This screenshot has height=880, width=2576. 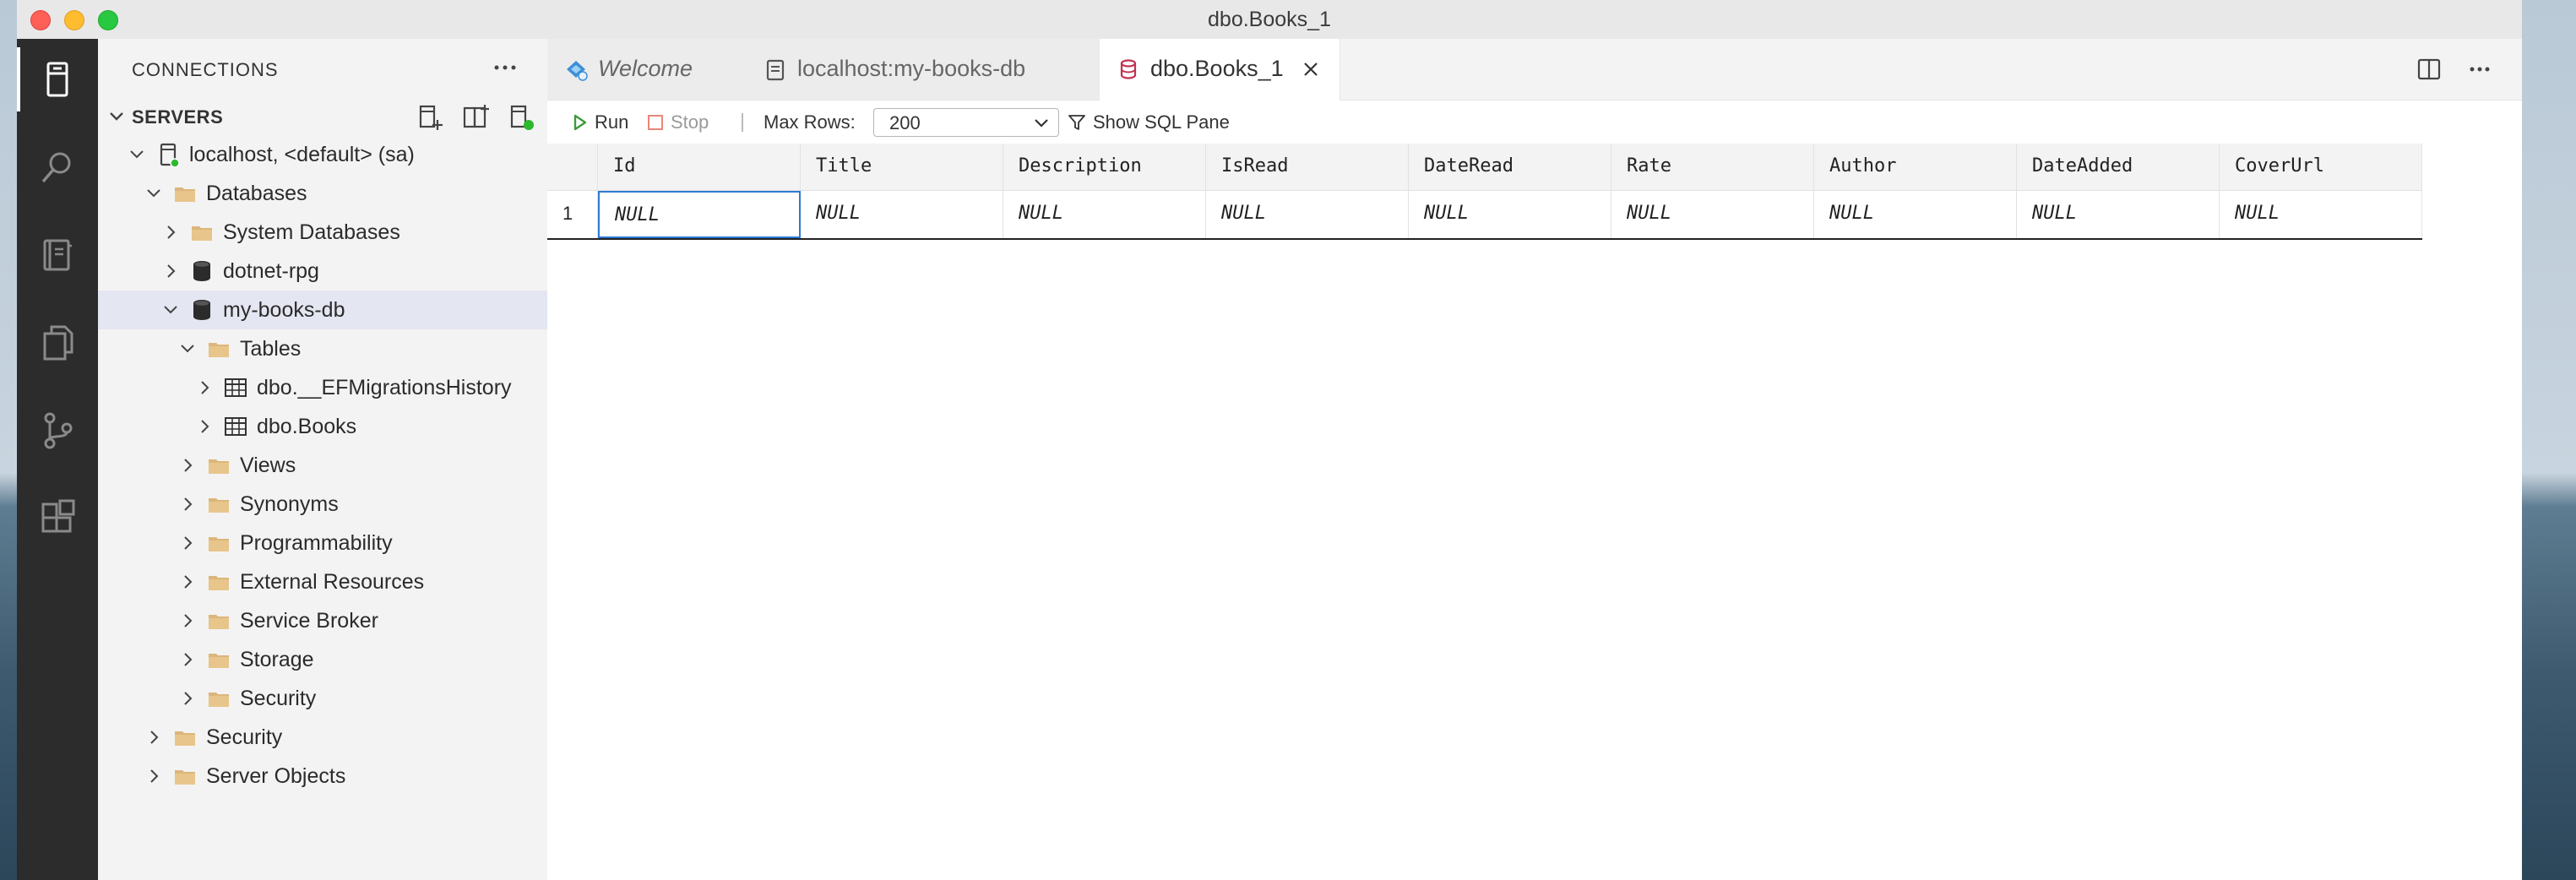 I want to click on tree-item: Synonyms, so click(x=322, y=504).